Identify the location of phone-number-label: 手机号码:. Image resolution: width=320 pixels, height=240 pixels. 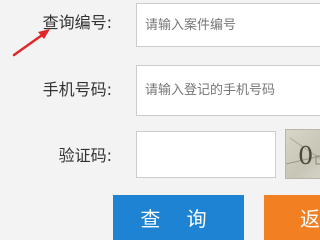
(77, 89).